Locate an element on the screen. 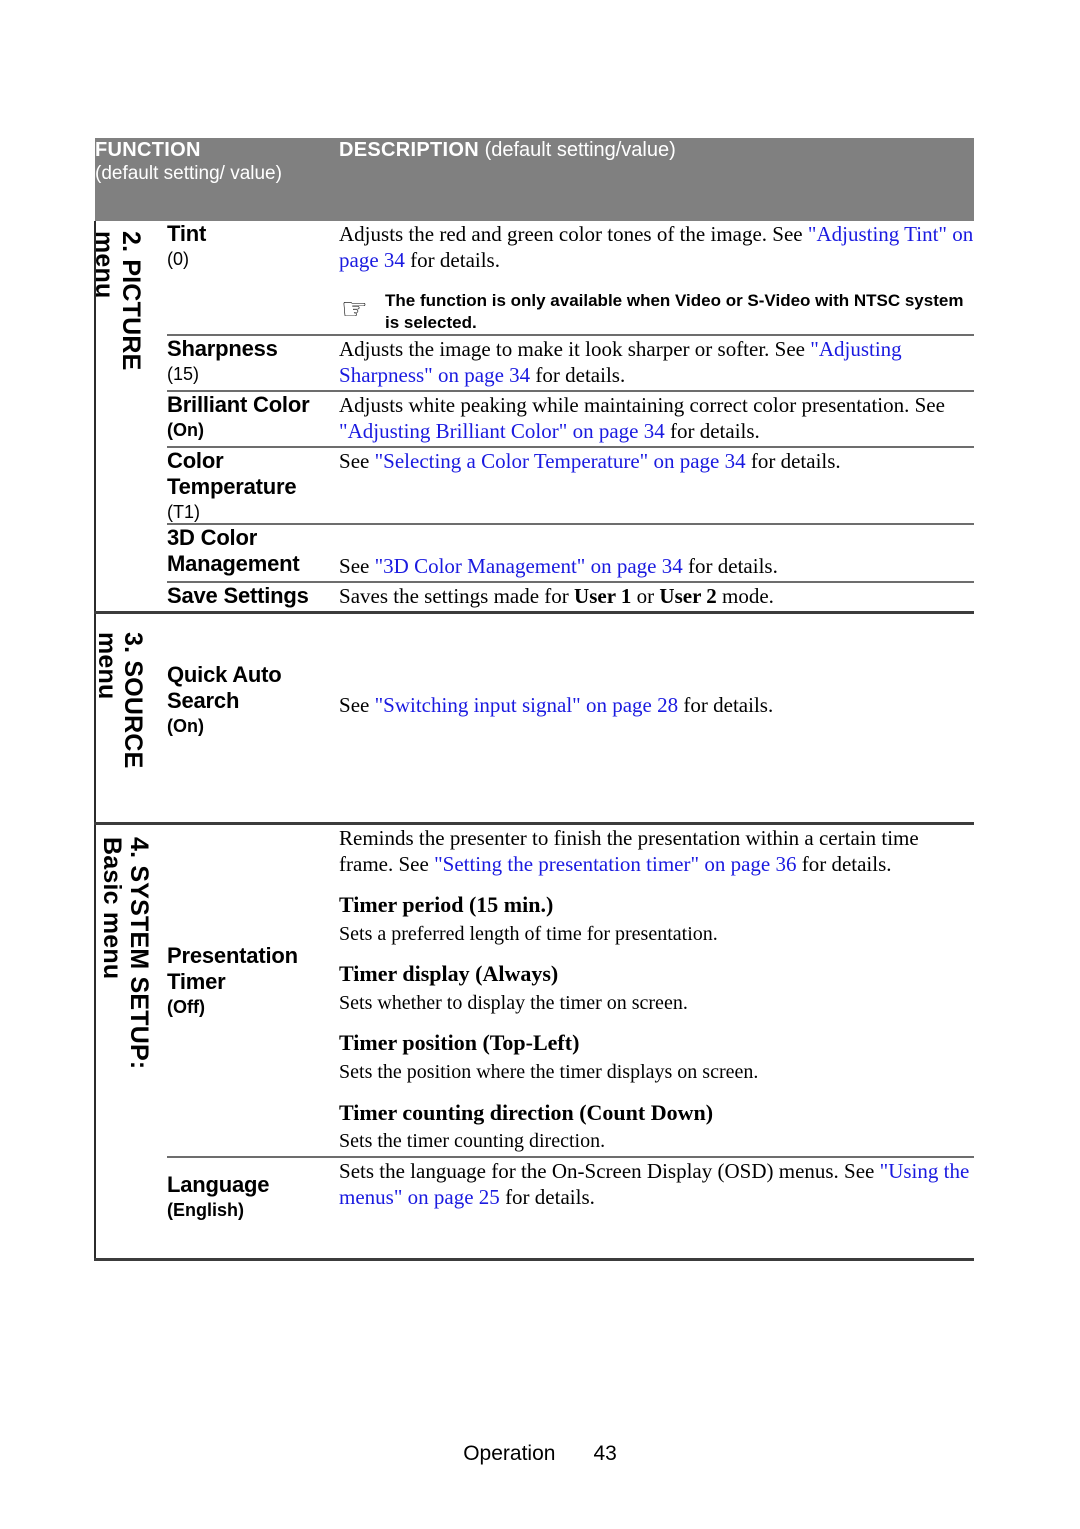  function-name: Language is located at coordinates (218, 1184).